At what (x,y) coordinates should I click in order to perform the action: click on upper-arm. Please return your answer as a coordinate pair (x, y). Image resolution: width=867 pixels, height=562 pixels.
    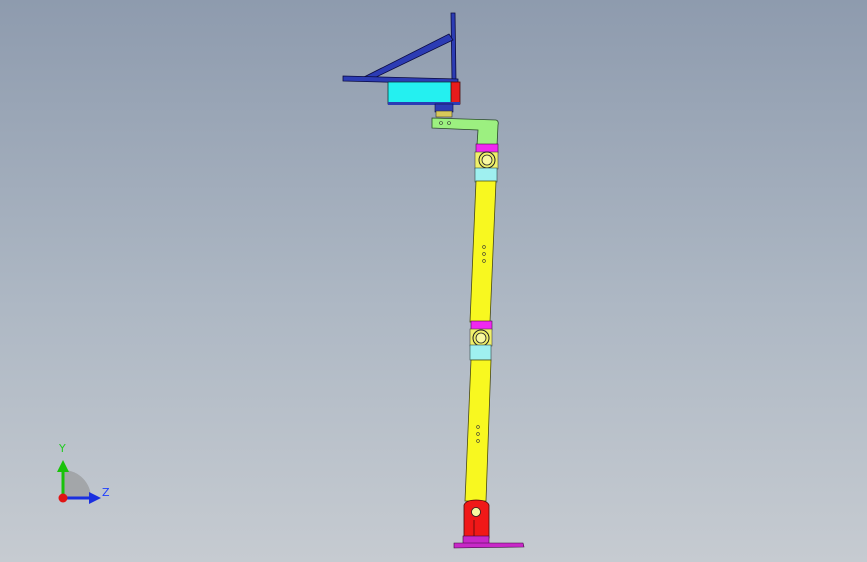
    Looking at the image, I should click on (483, 251).